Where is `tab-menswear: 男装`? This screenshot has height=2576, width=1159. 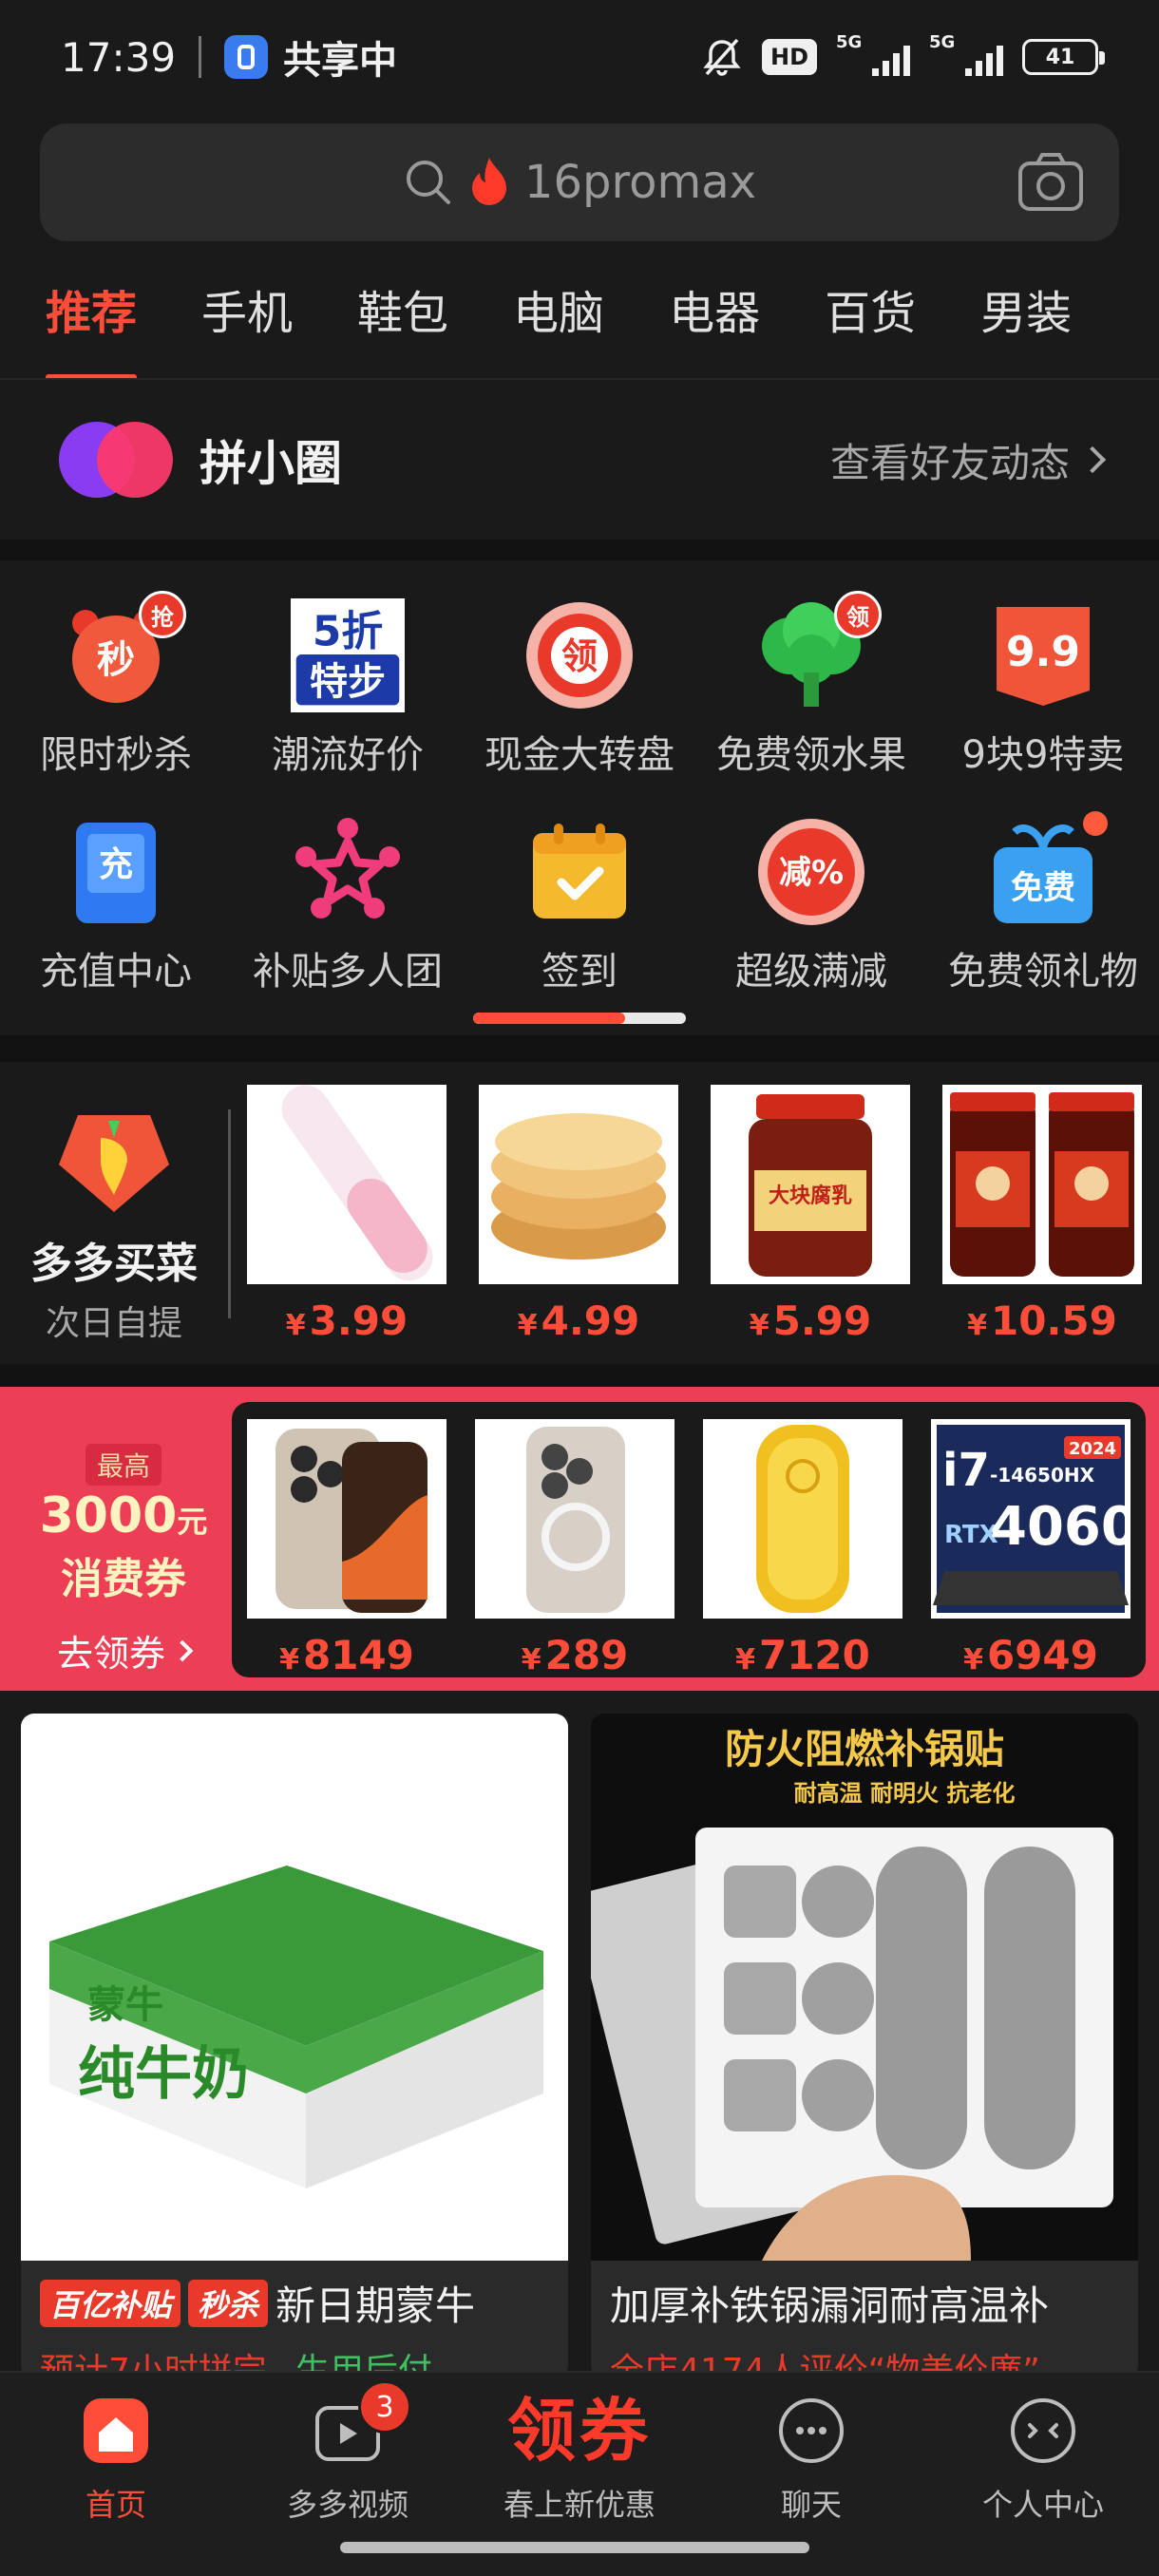
tab-menswear: 男装 is located at coordinates (1026, 327).